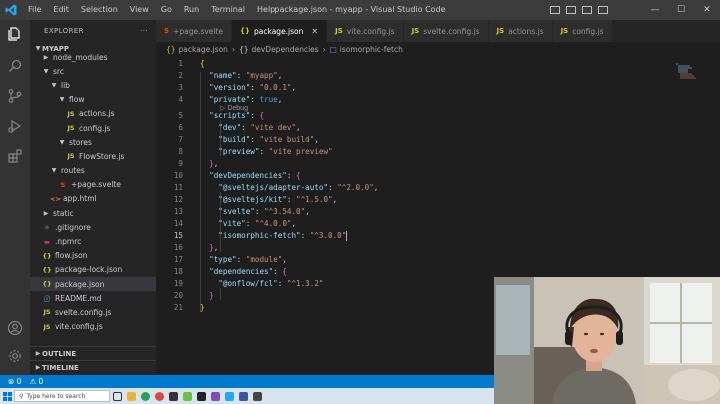 The height and width of the screenshot is (404, 720). Describe the element at coordinates (371, 49) in the screenshot. I see `breadcrumb-leaf: isomorphic-fetch` at that location.